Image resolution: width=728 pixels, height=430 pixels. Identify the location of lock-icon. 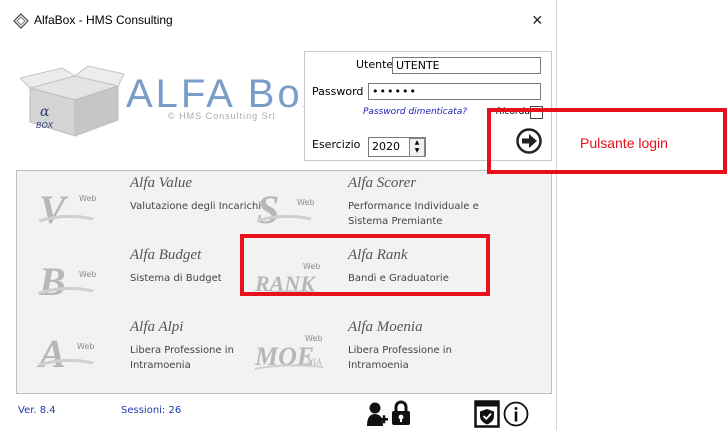
(401, 413).